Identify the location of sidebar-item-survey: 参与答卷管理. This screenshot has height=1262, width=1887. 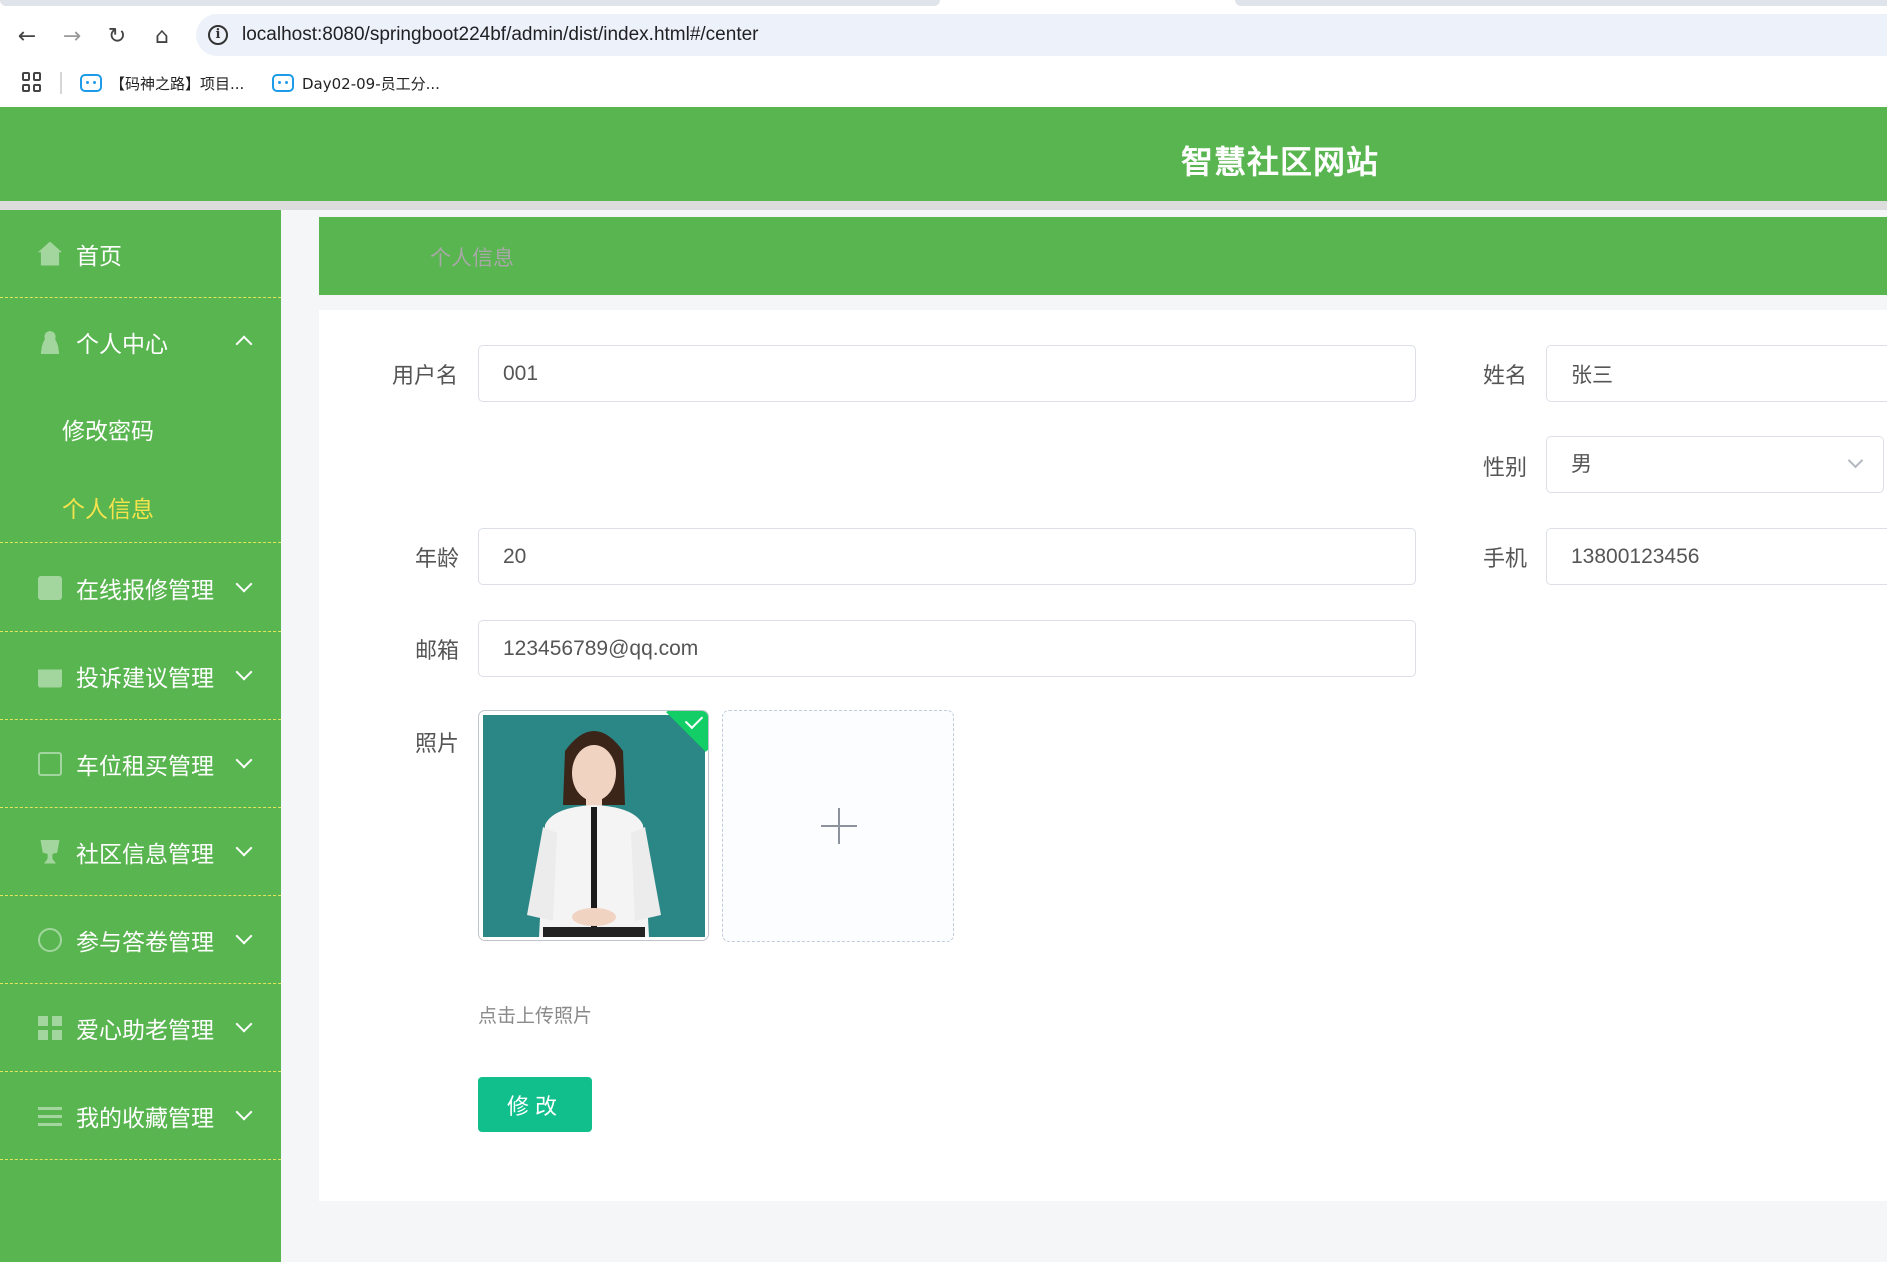
(140, 940).